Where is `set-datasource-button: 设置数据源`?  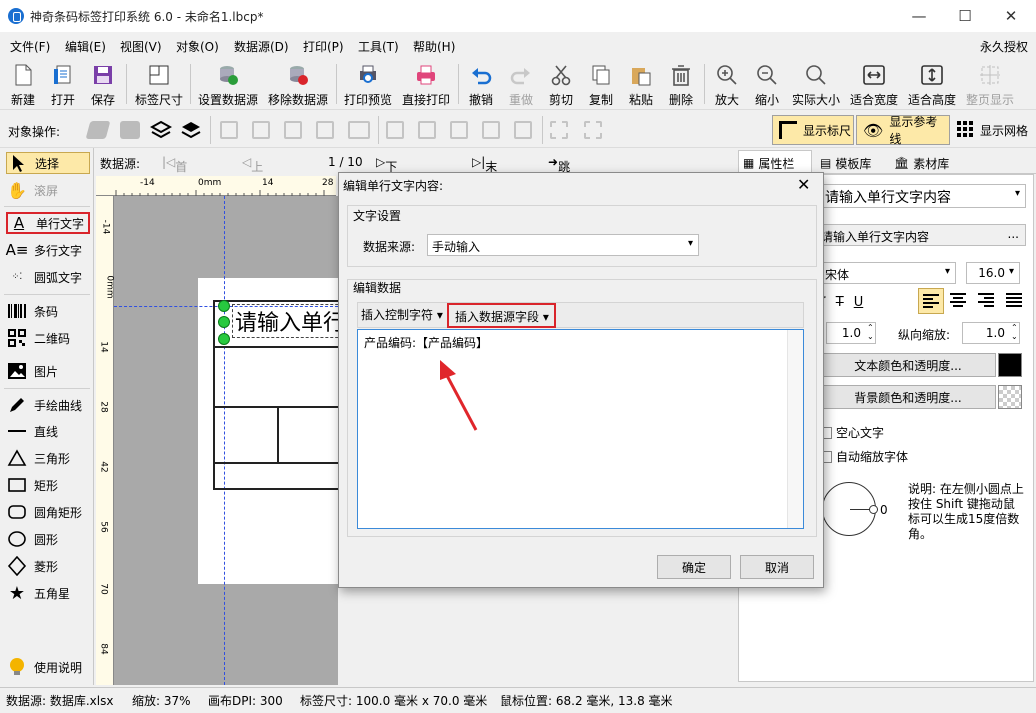
set-datasource-button: 设置数据源 is located at coordinates (228, 84).